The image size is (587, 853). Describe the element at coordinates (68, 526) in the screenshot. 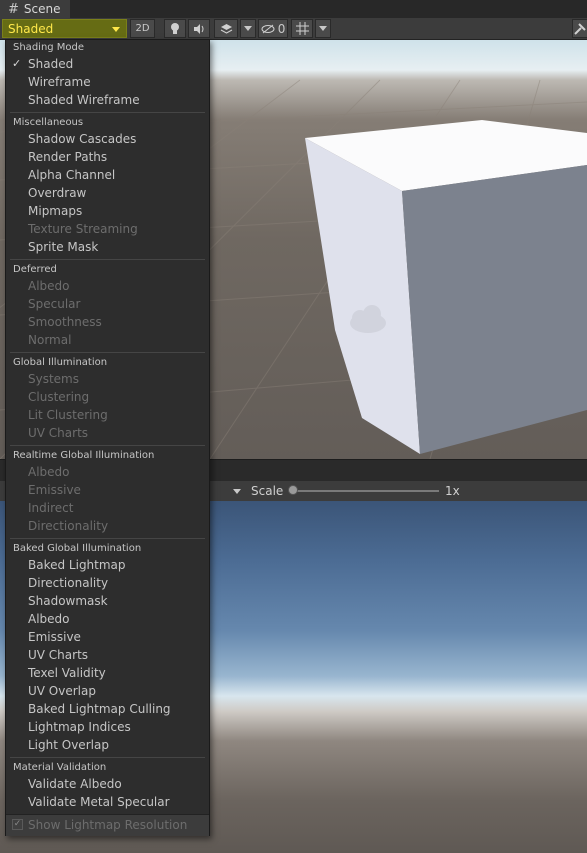

I see `menu-item-realtime-directionality: Directionality` at that location.